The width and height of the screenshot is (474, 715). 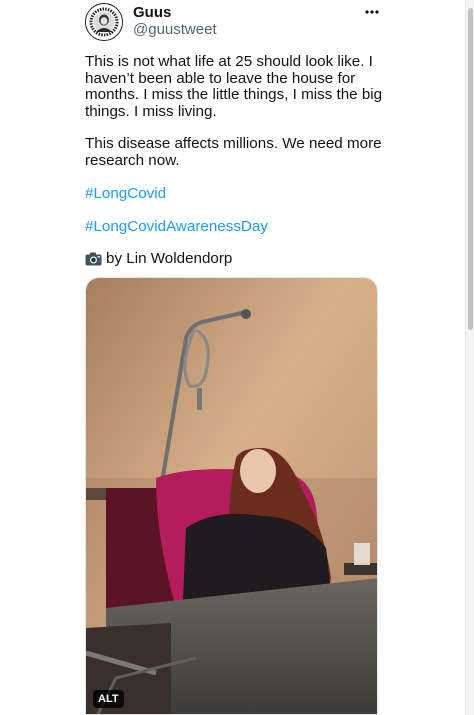 What do you see at coordinates (125, 193) in the screenshot?
I see `hashtag-link-longcovid: #LongCovid` at bounding box center [125, 193].